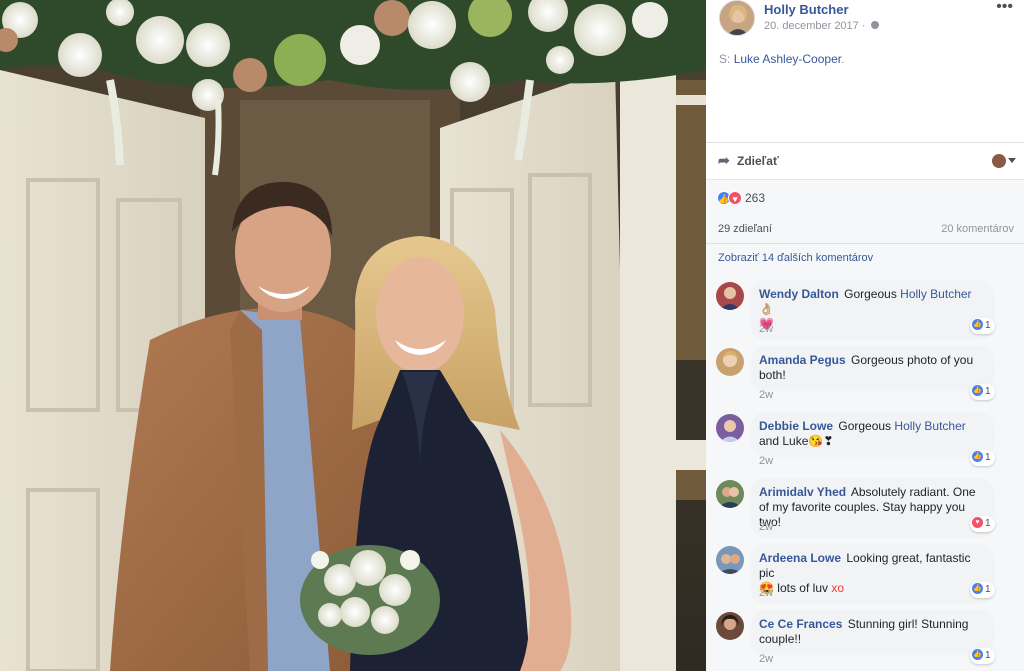 The height and width of the screenshot is (671, 1024). Describe the element at coordinates (865, 233) in the screenshot. I see `stats-row: 29 zdieľaní 20 komentárov` at that location.